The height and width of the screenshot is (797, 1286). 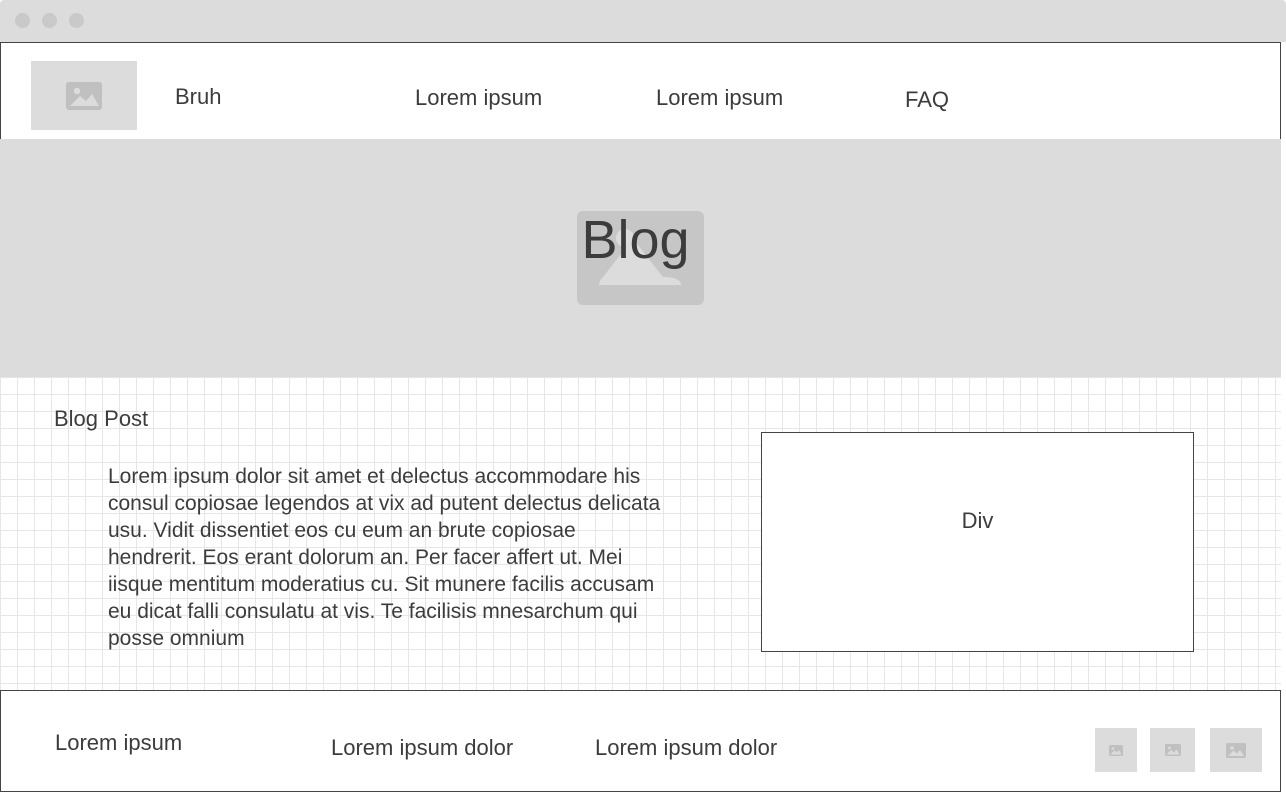 What do you see at coordinates (977, 520) in the screenshot?
I see `div-label: Div` at bounding box center [977, 520].